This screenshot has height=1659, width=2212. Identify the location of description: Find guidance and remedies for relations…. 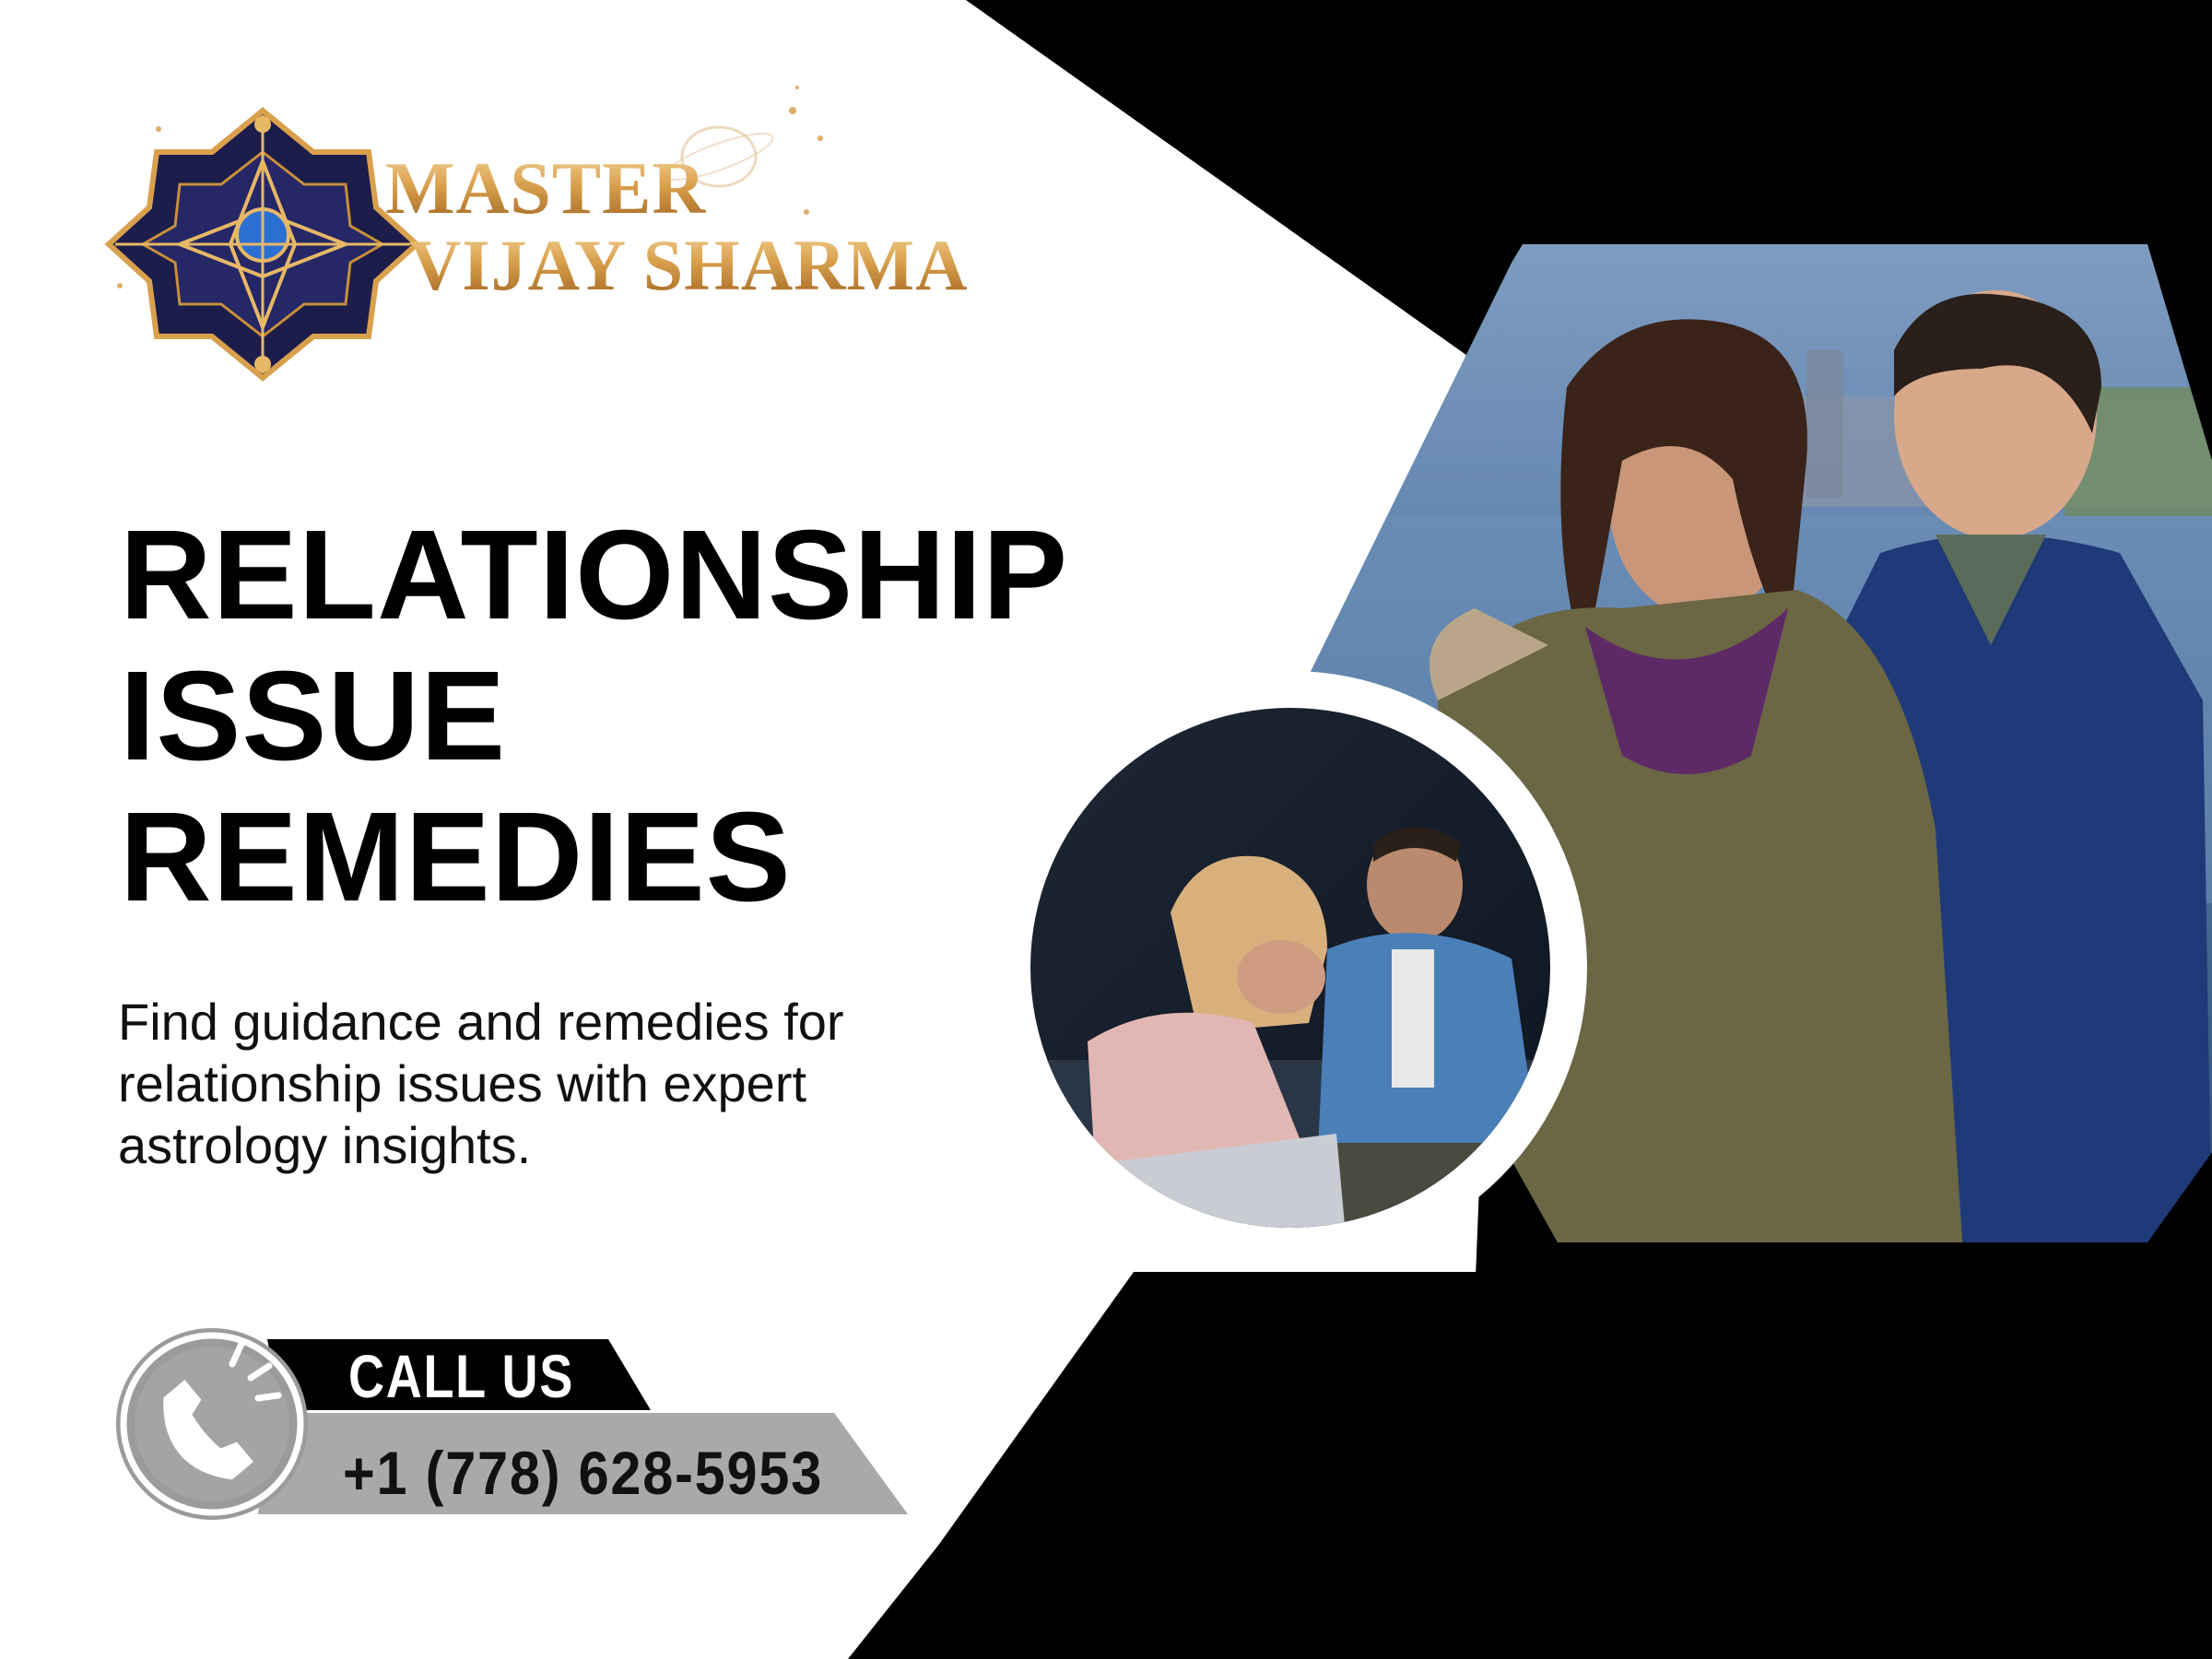
(556, 1083).